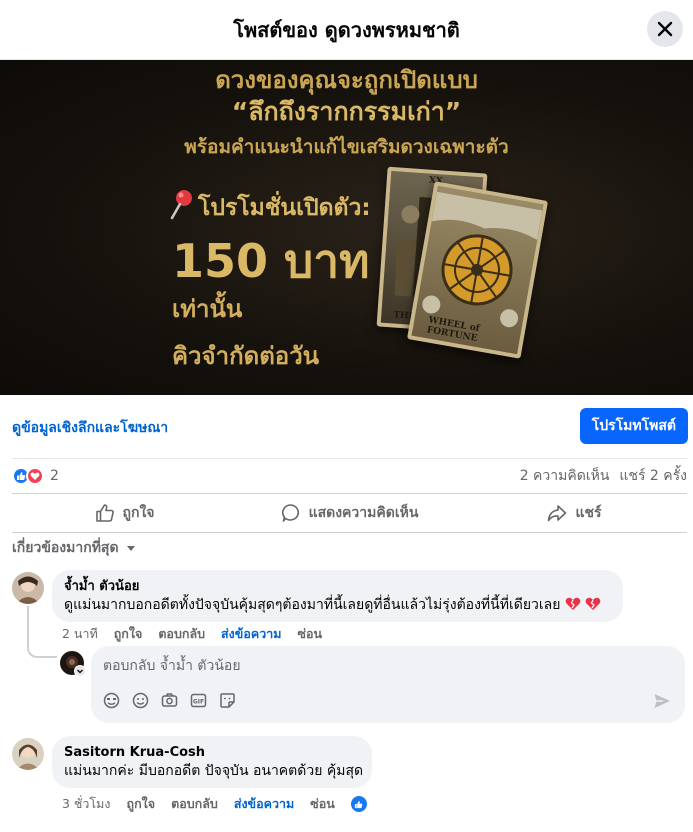 Image resolution: width=693 pixels, height=832 pixels. Describe the element at coordinates (246, 356) in the screenshot. I see `ad-limited-queue: คิวจำกัดต่อวัน` at that location.